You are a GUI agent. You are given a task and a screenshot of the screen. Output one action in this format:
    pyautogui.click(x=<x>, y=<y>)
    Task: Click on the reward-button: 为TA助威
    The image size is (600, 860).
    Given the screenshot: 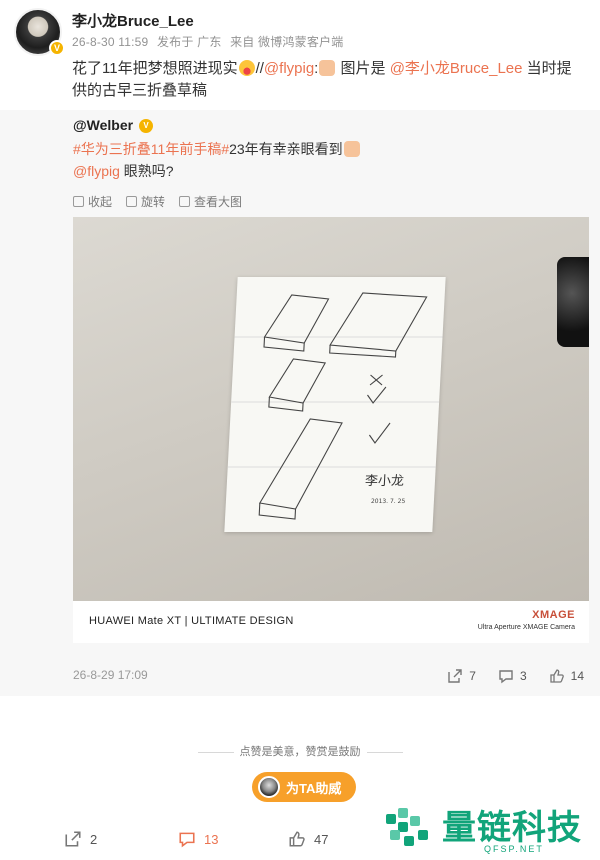 What is the action you would take?
    pyautogui.click(x=304, y=787)
    